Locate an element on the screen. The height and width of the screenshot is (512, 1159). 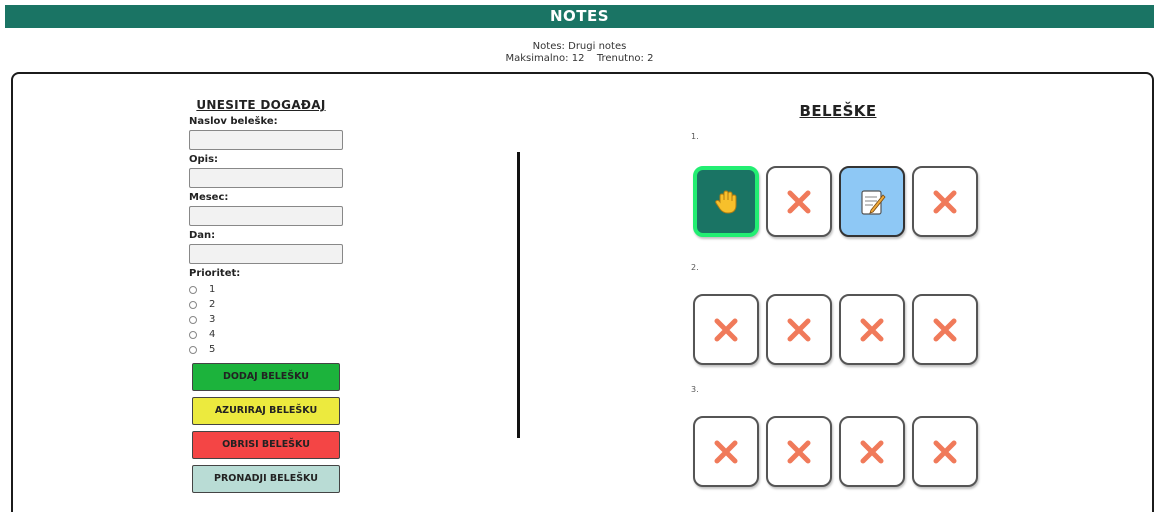
row-number: 2. is located at coordinates (695, 267).